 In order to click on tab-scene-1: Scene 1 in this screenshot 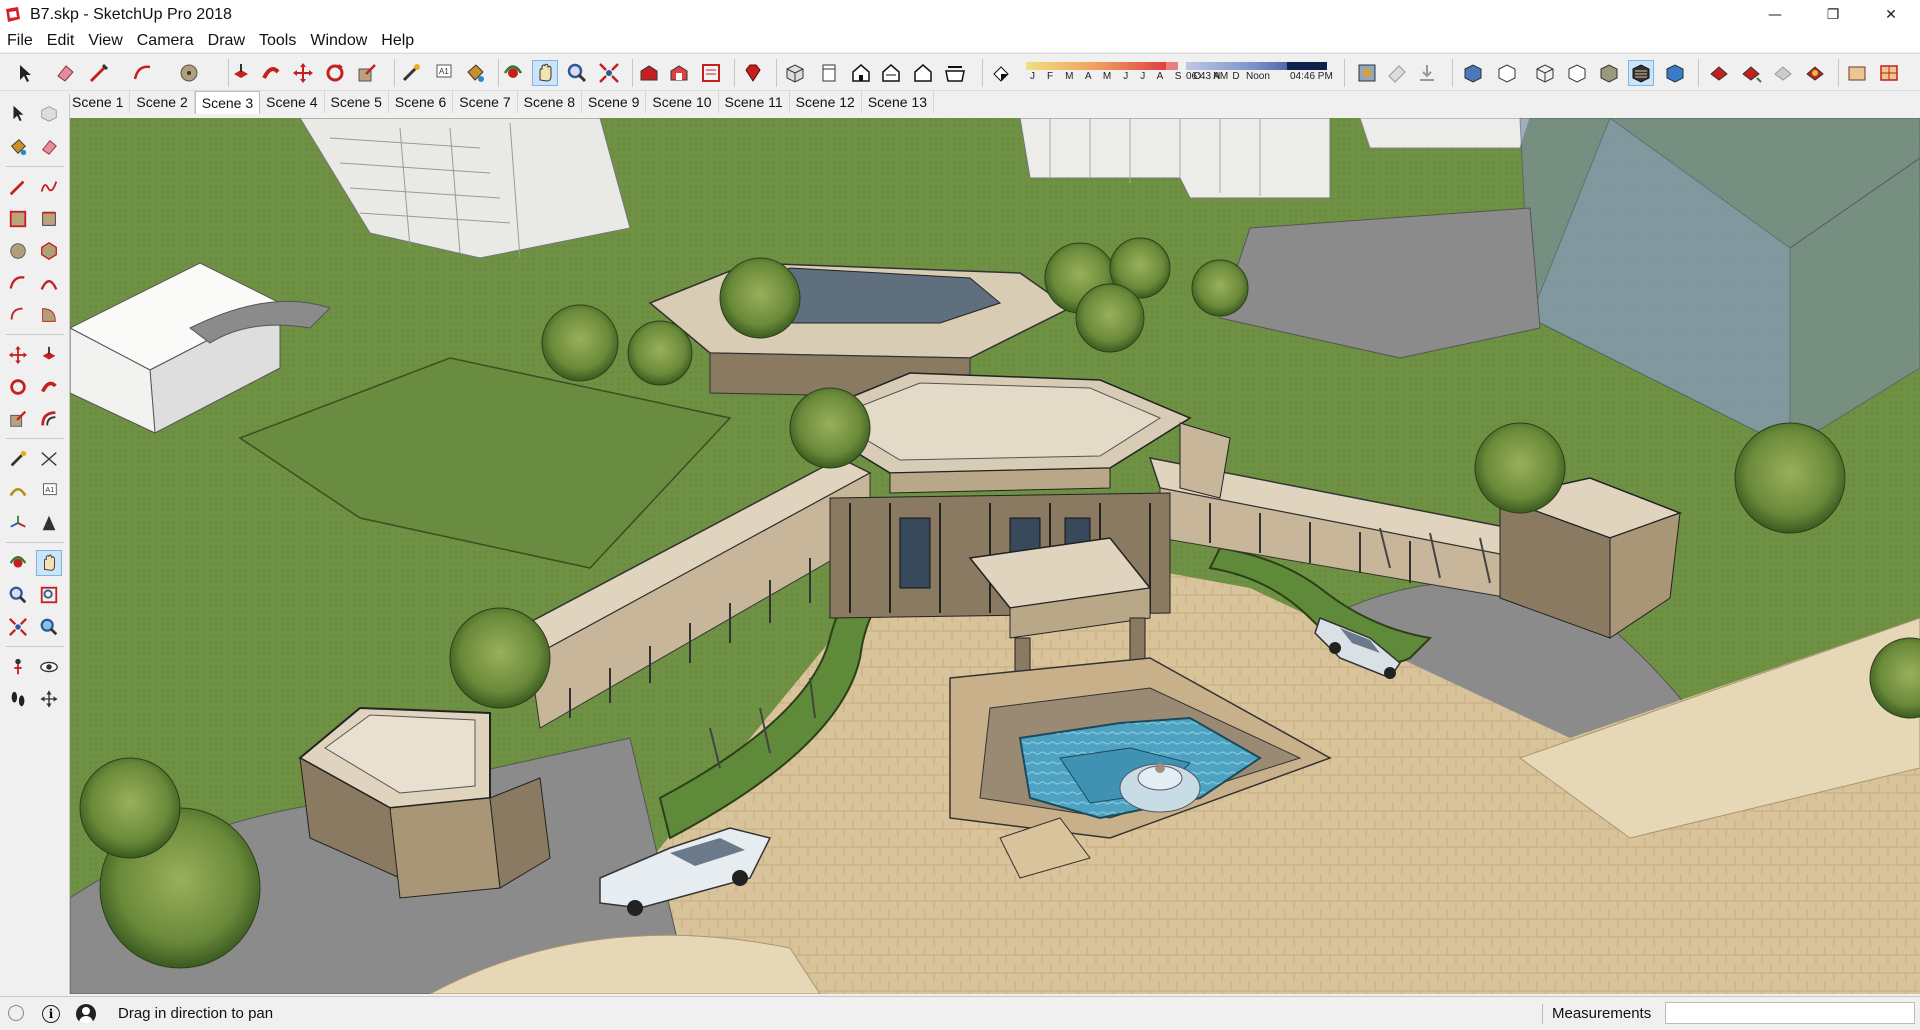, I will do `click(98, 102)`.